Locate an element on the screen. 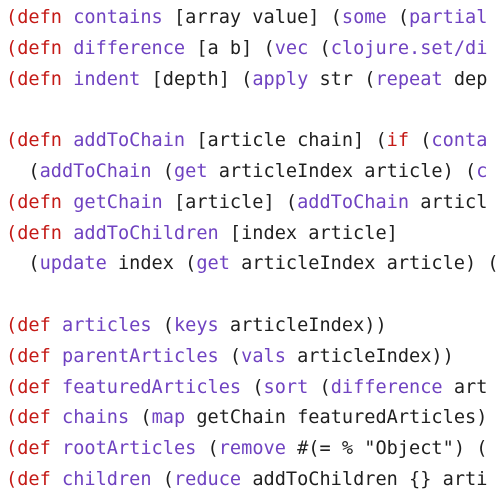 The image size is (500, 500). text-token: articl is located at coordinates (448, 202).